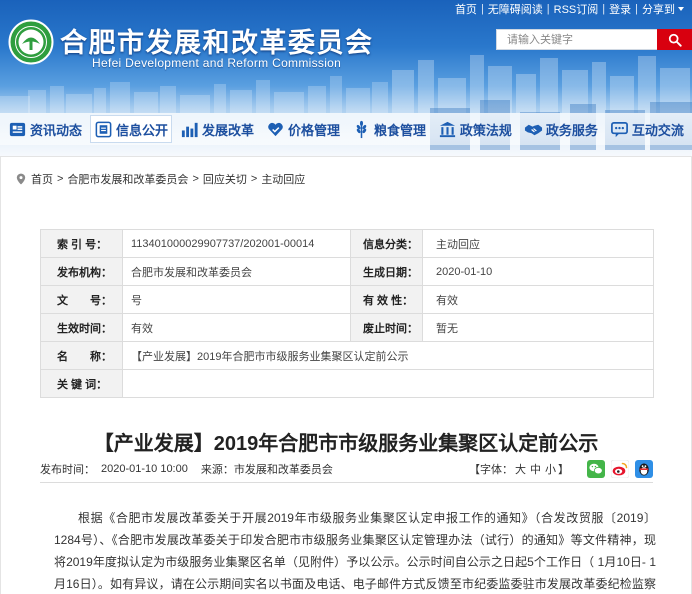 The height and width of the screenshot is (594, 692). I want to click on effective-time-label: 生效时间：, so click(81, 327).